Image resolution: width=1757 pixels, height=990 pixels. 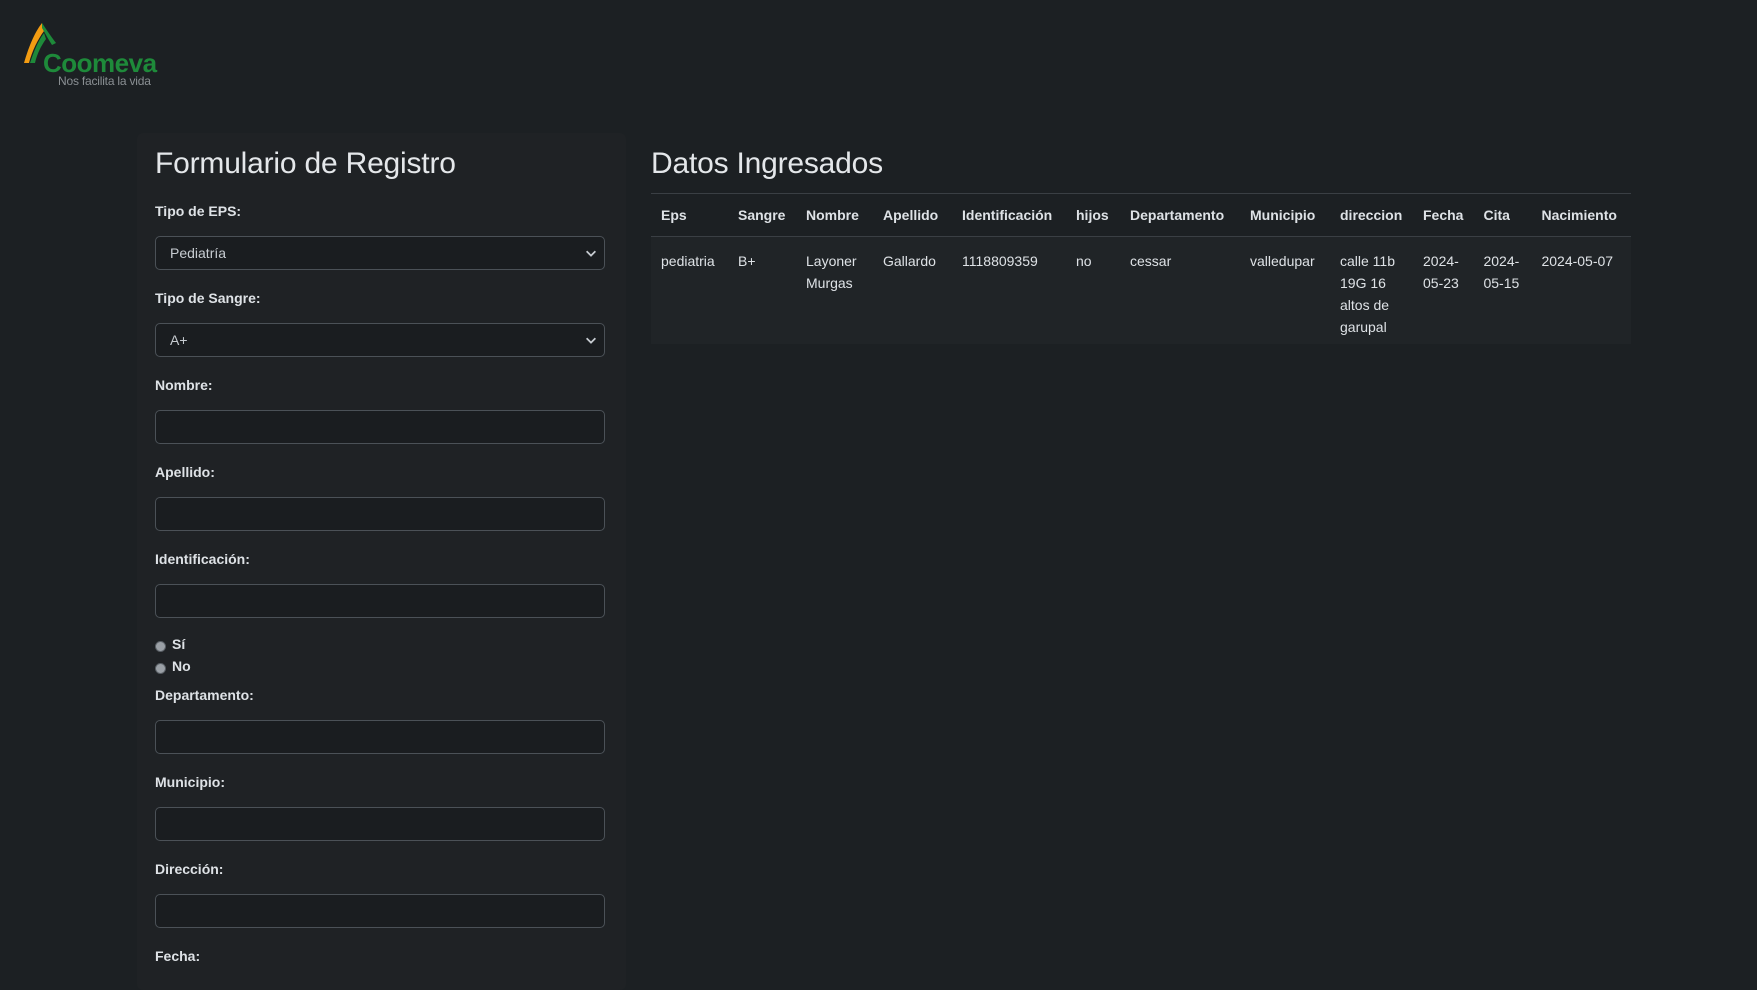 I want to click on children-yes-label: Sí, so click(x=179, y=644).